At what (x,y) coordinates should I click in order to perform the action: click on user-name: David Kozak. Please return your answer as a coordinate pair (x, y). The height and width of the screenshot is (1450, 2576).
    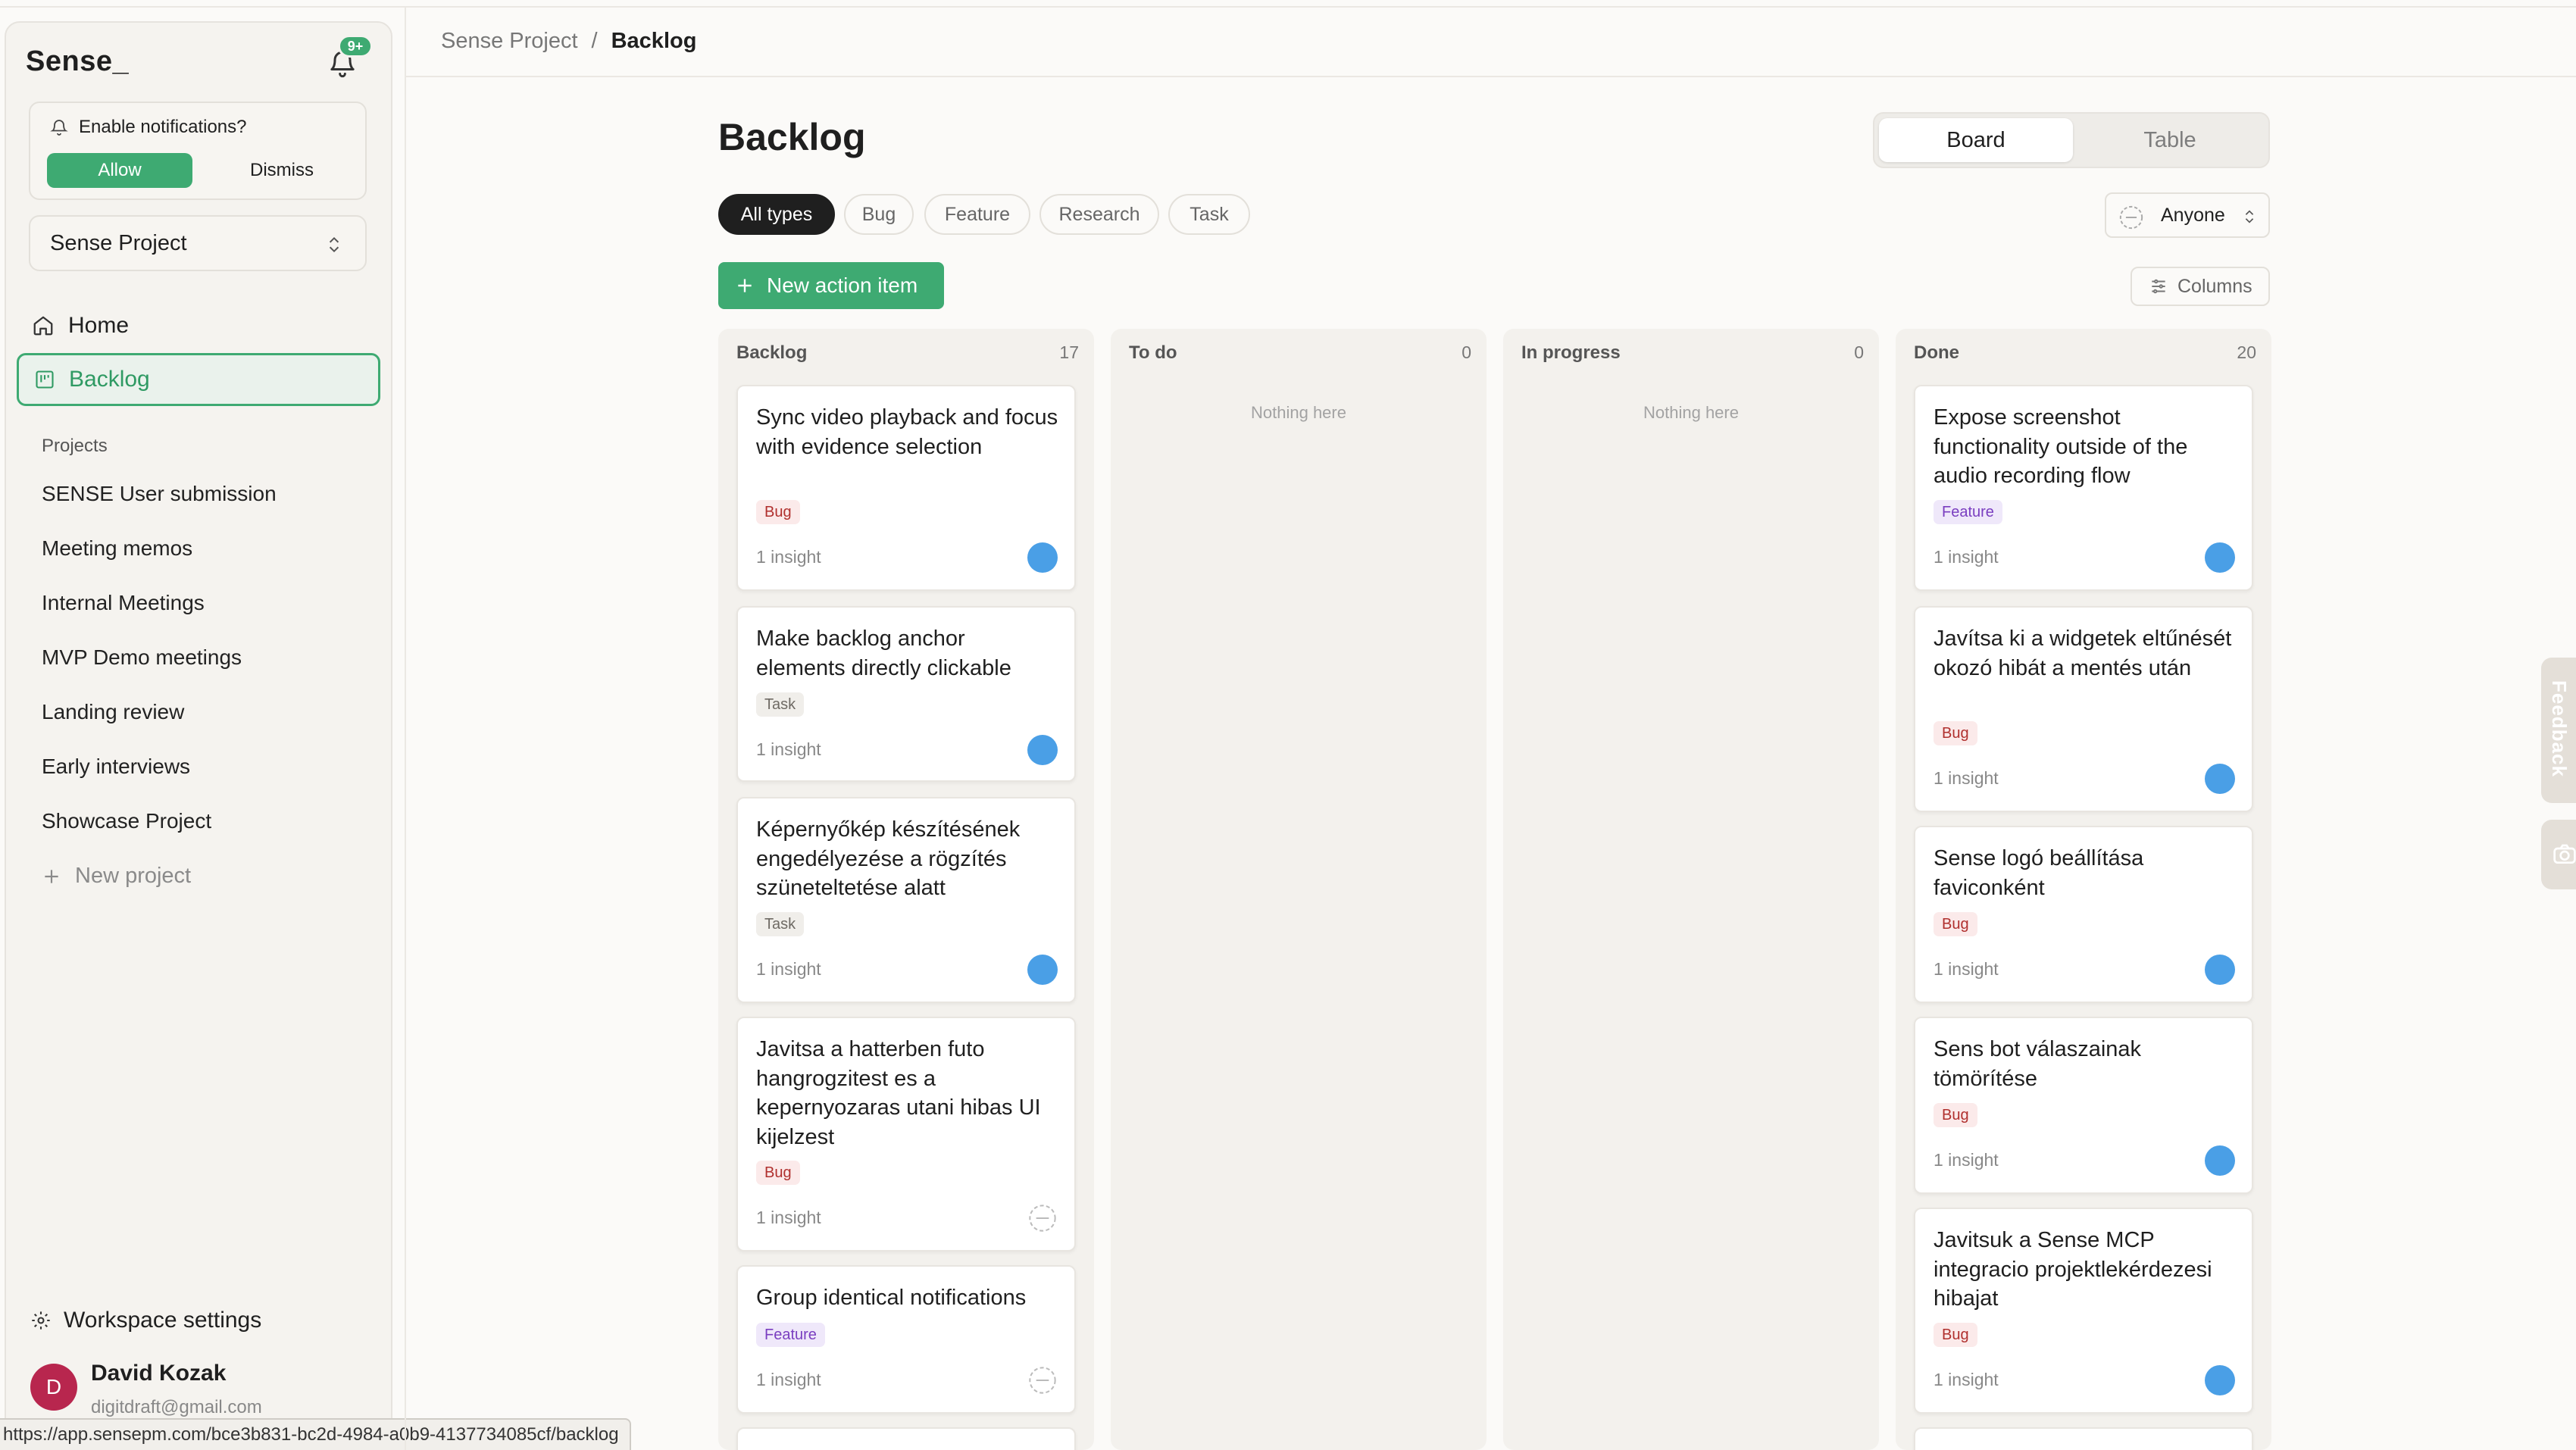
    Looking at the image, I should click on (159, 1373).